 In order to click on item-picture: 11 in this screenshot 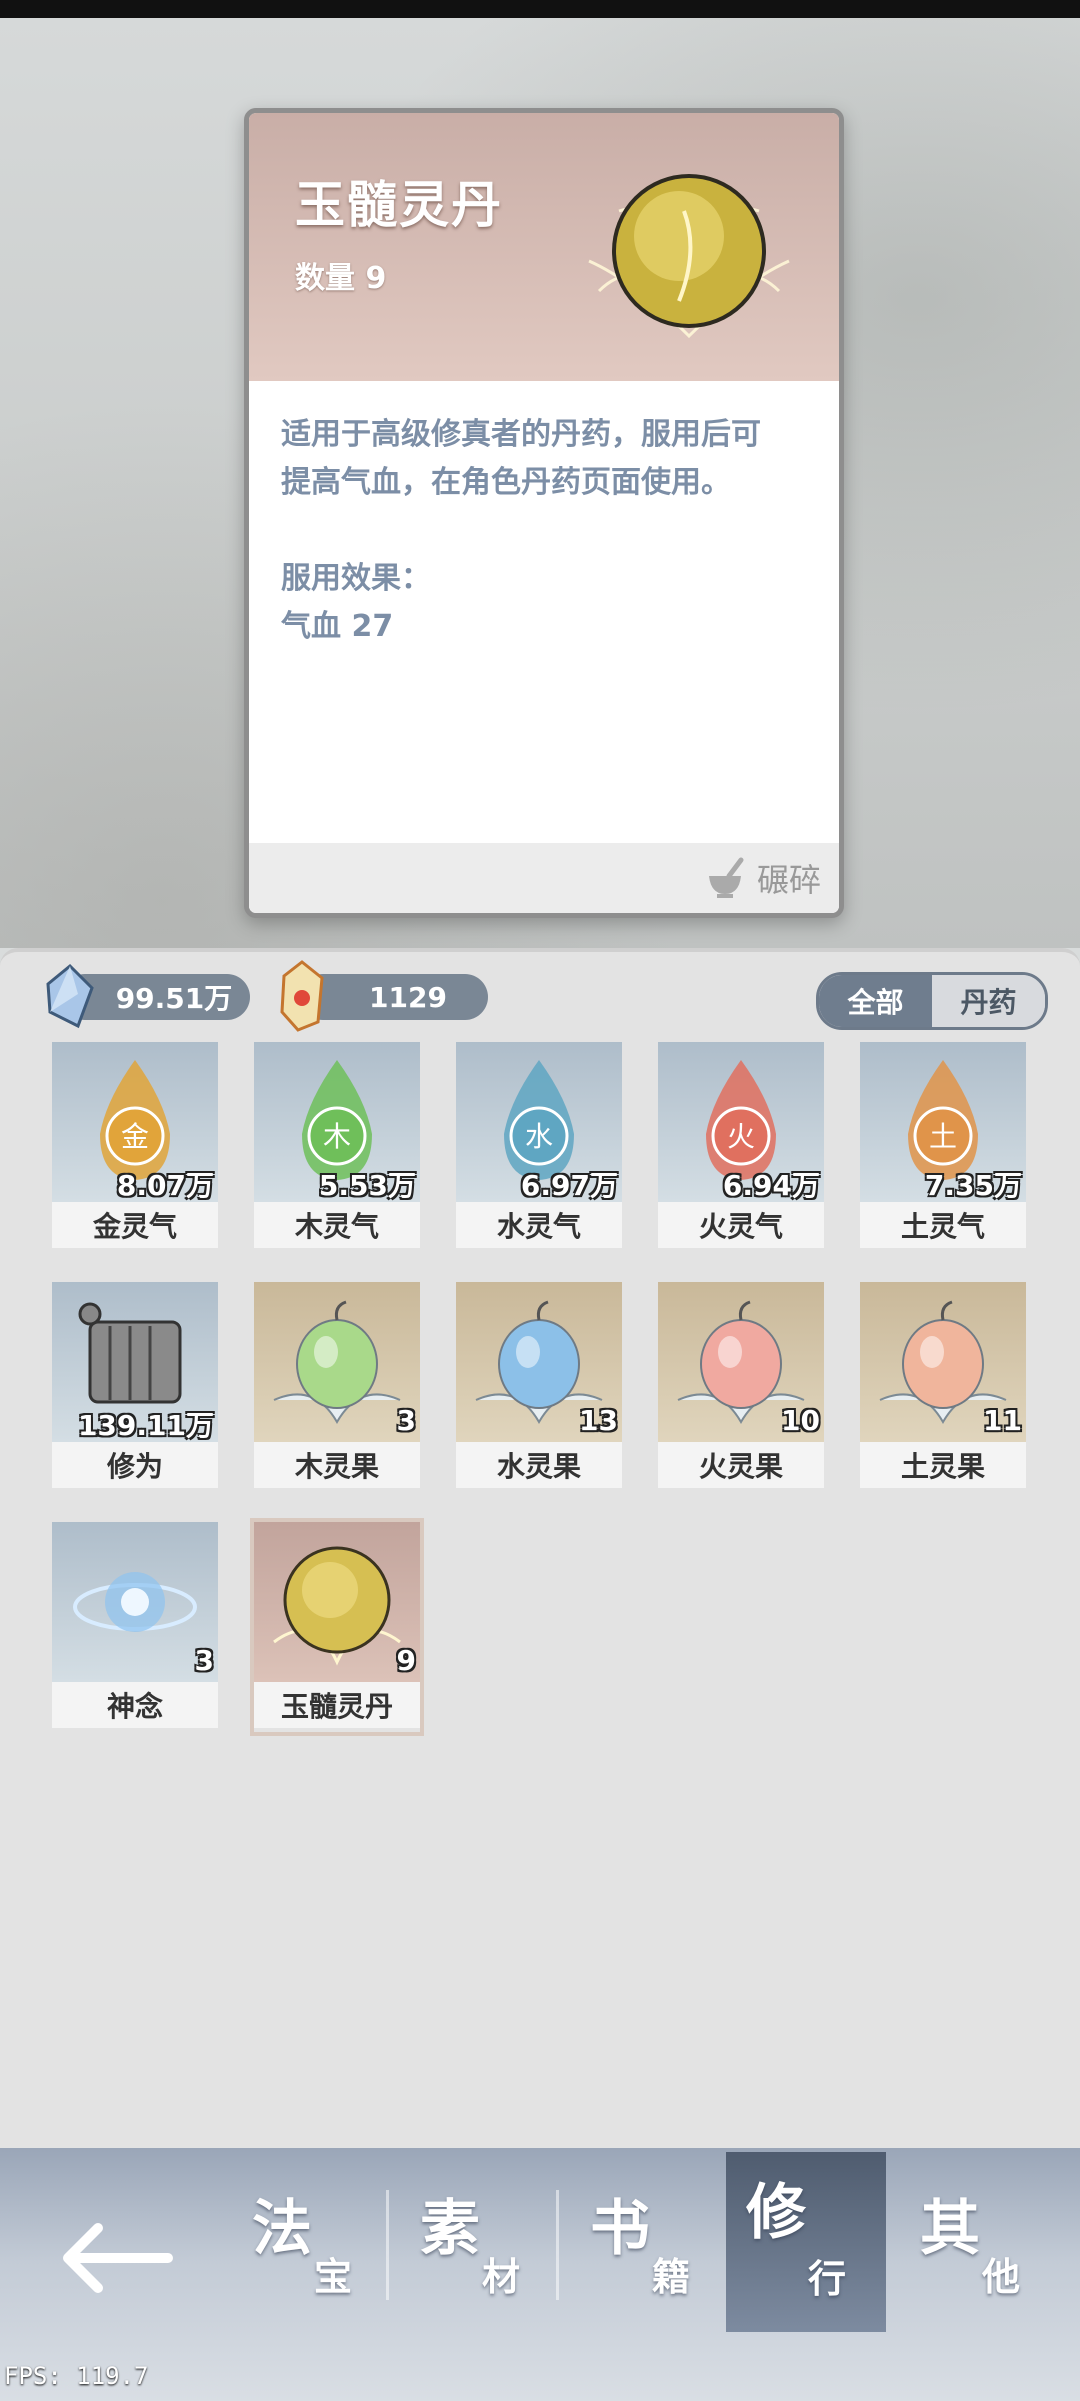, I will do `click(943, 1362)`.